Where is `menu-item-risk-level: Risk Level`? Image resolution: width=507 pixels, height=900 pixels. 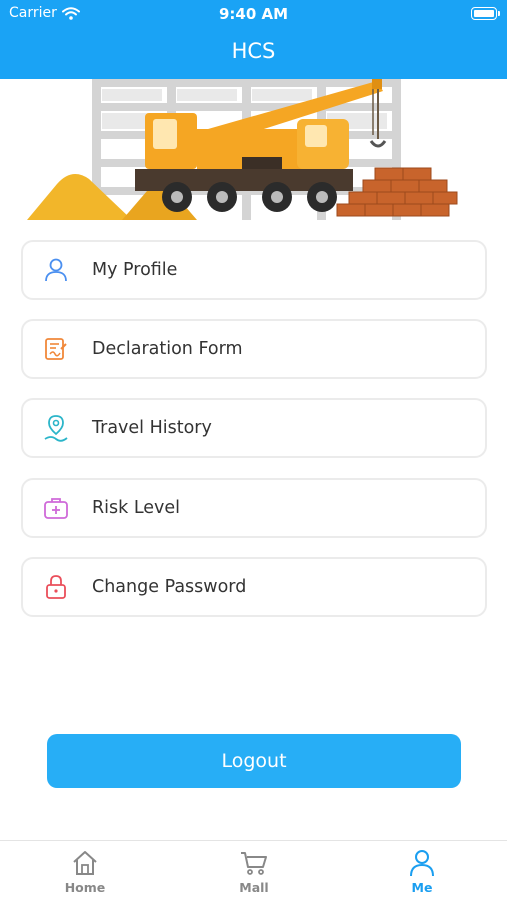
menu-item-risk-level: Risk Level is located at coordinates (254, 508).